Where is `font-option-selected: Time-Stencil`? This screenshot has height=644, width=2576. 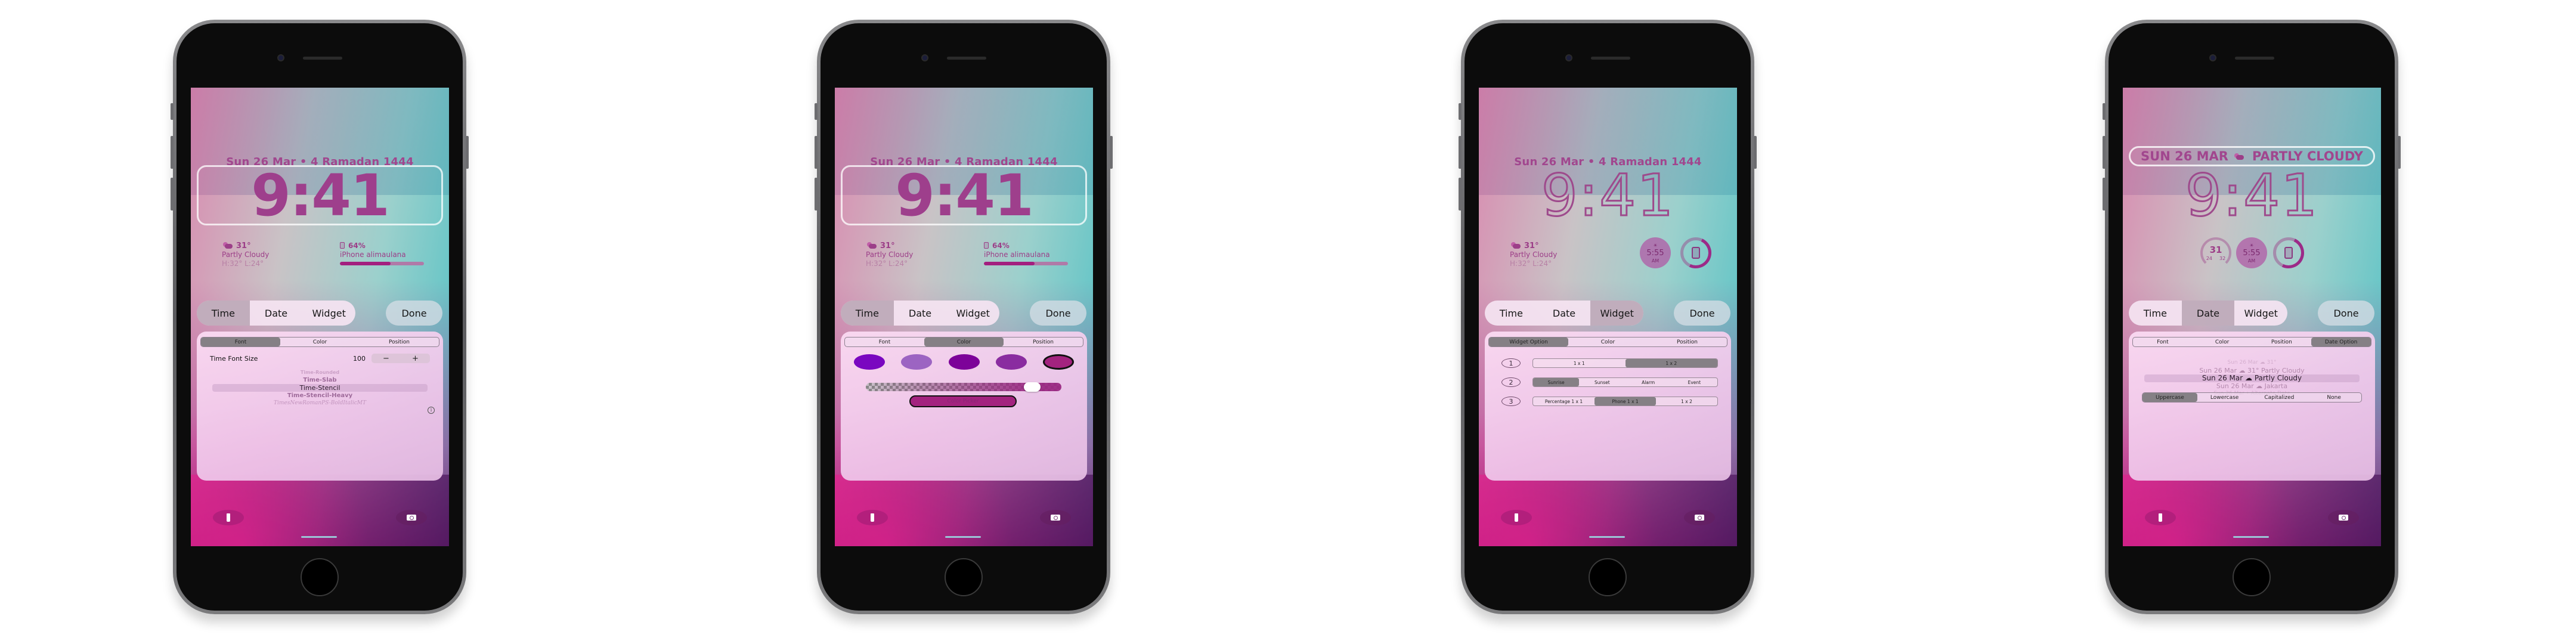 font-option-selected: Time-Stencil is located at coordinates (320, 388).